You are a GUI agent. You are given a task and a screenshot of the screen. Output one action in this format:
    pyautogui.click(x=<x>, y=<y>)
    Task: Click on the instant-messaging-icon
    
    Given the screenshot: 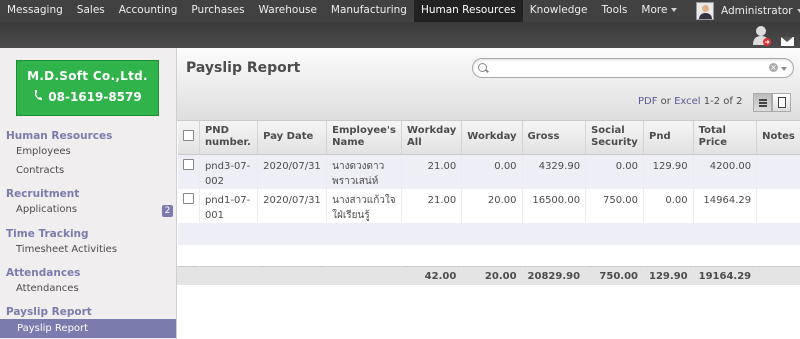 What is the action you would take?
    pyautogui.click(x=762, y=36)
    